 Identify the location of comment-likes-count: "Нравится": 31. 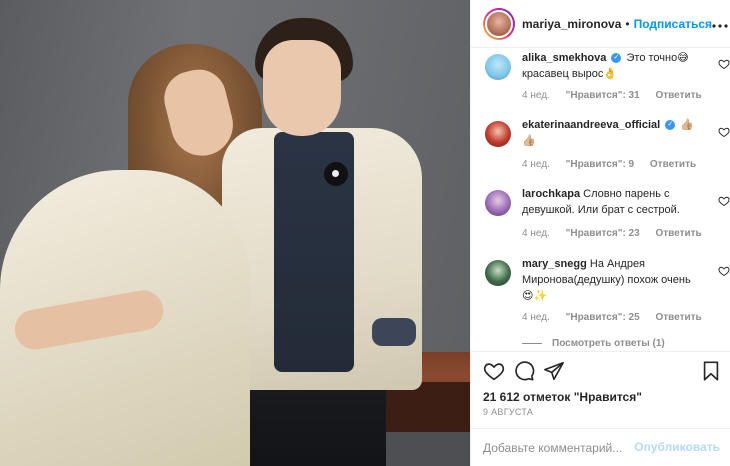
(603, 95).